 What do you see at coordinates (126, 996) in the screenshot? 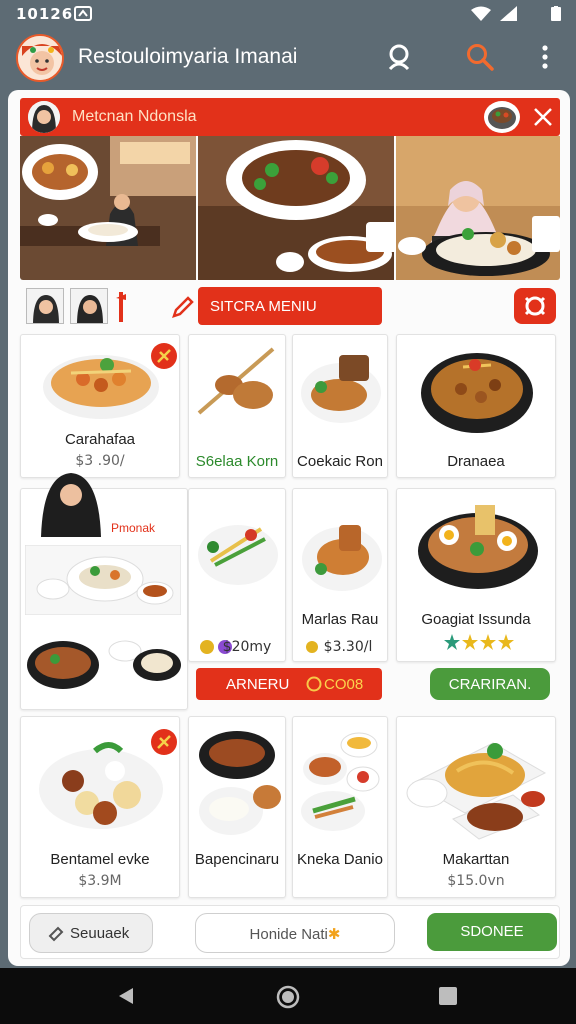
I see `back-icon` at bounding box center [126, 996].